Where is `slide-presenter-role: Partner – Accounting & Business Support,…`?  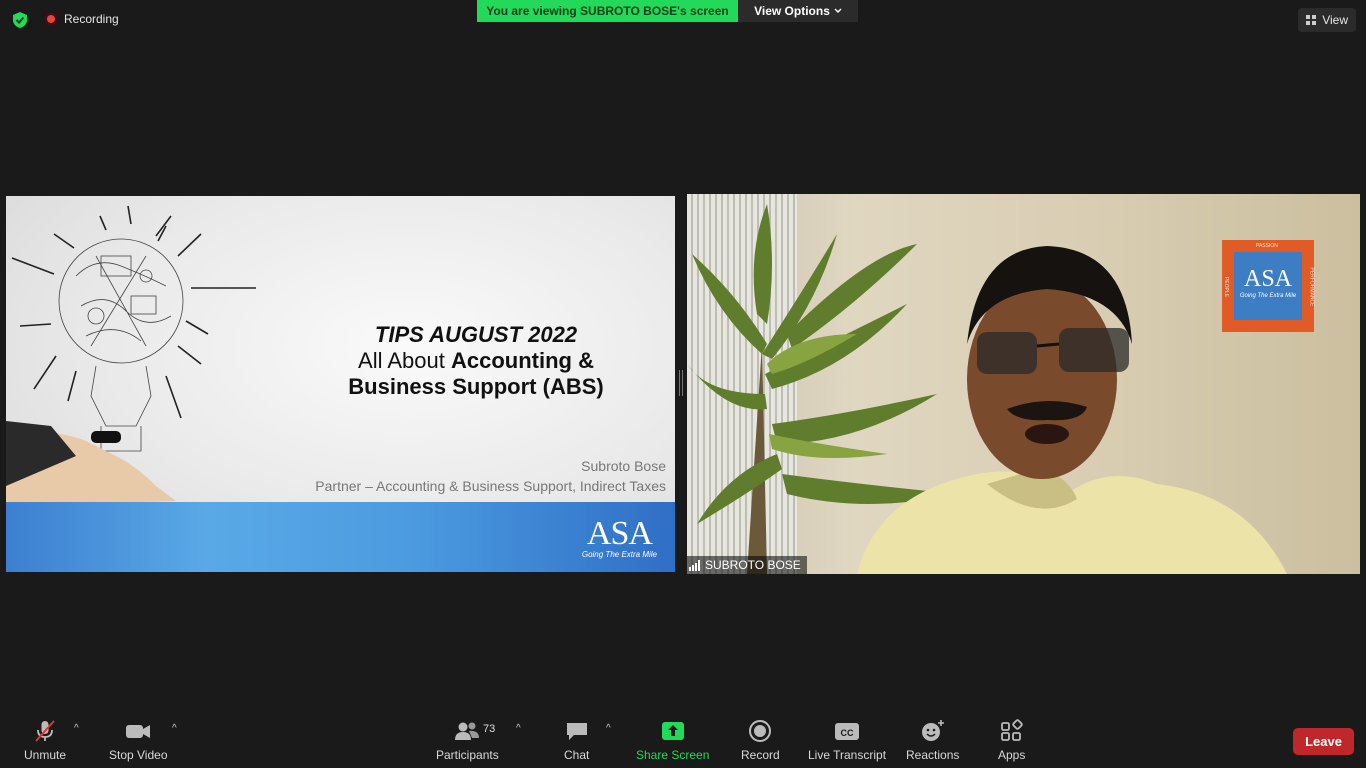
slide-presenter-role: Partner – Accounting & Business Support,… is located at coordinates (490, 486).